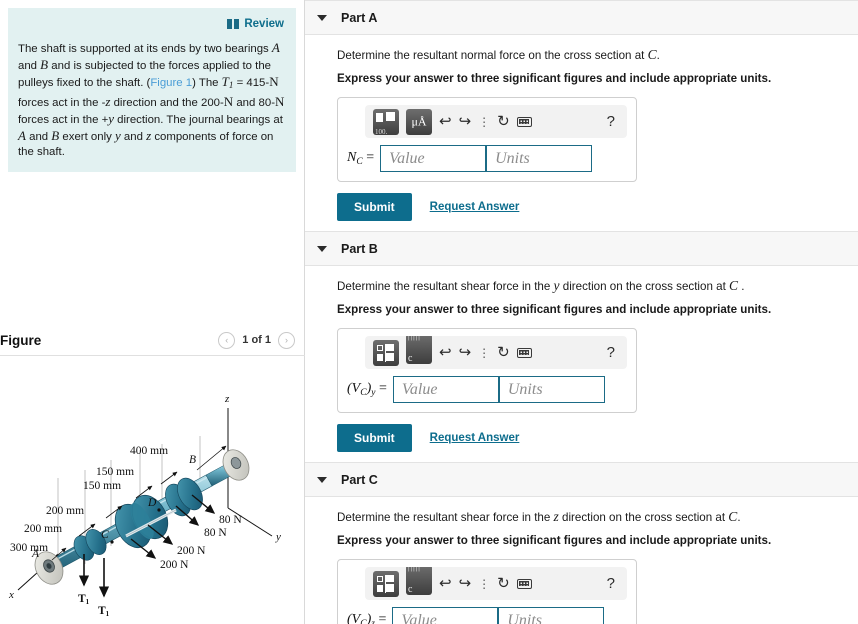 The width and height of the screenshot is (858, 624). Describe the element at coordinates (419, 121) in the screenshot. I see `micro-angstrom-units-icon: μÅ` at that location.